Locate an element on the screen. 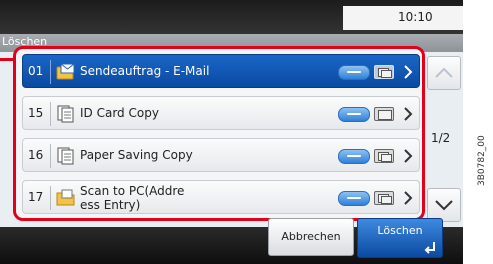  list-row-16: 16 Paper Saving Copy is located at coordinates (221, 155).